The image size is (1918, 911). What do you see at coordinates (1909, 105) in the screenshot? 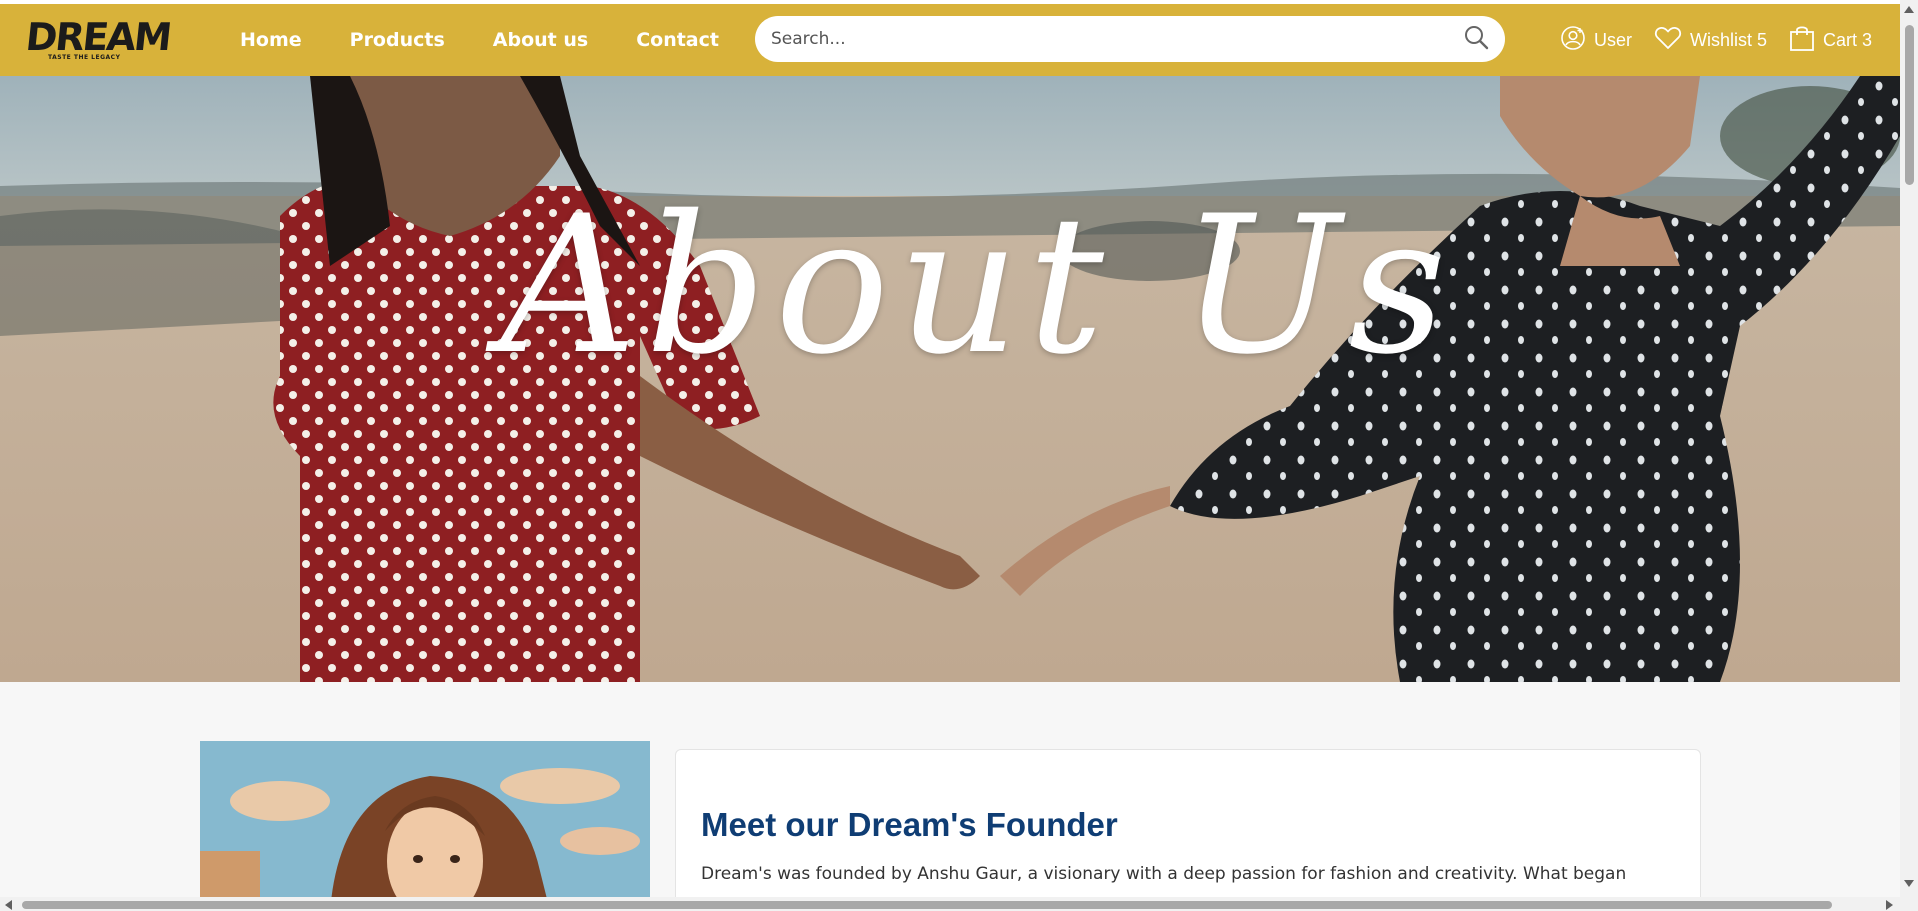
I see `vertical-scroll-thumb` at bounding box center [1909, 105].